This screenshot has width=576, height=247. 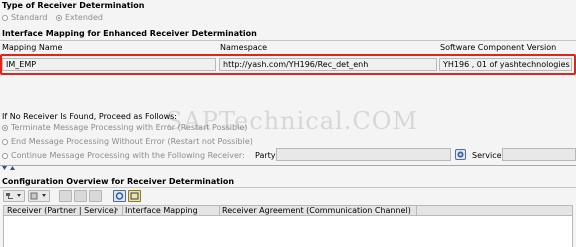 What do you see at coordinates (5, 142) in the screenshot?
I see `end-radio` at bounding box center [5, 142].